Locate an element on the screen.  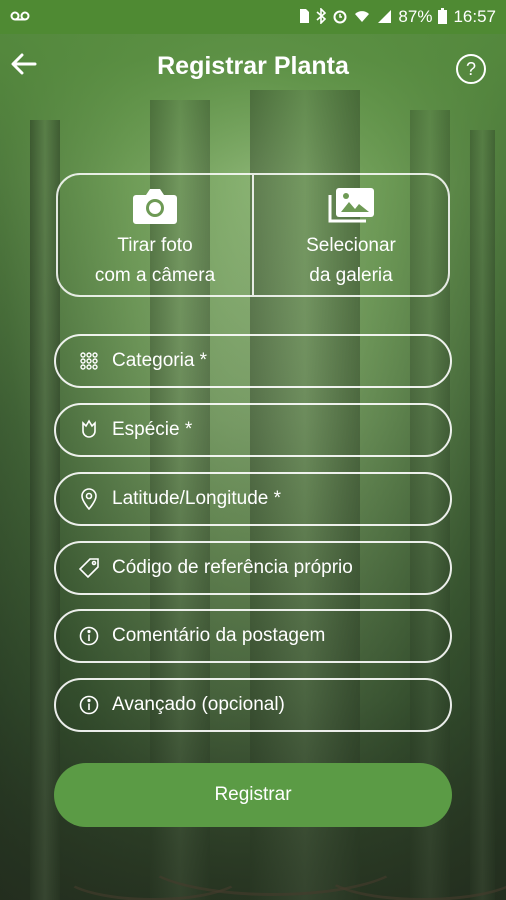
comment-field: Comentário da postagem is located at coordinates (253, 636).